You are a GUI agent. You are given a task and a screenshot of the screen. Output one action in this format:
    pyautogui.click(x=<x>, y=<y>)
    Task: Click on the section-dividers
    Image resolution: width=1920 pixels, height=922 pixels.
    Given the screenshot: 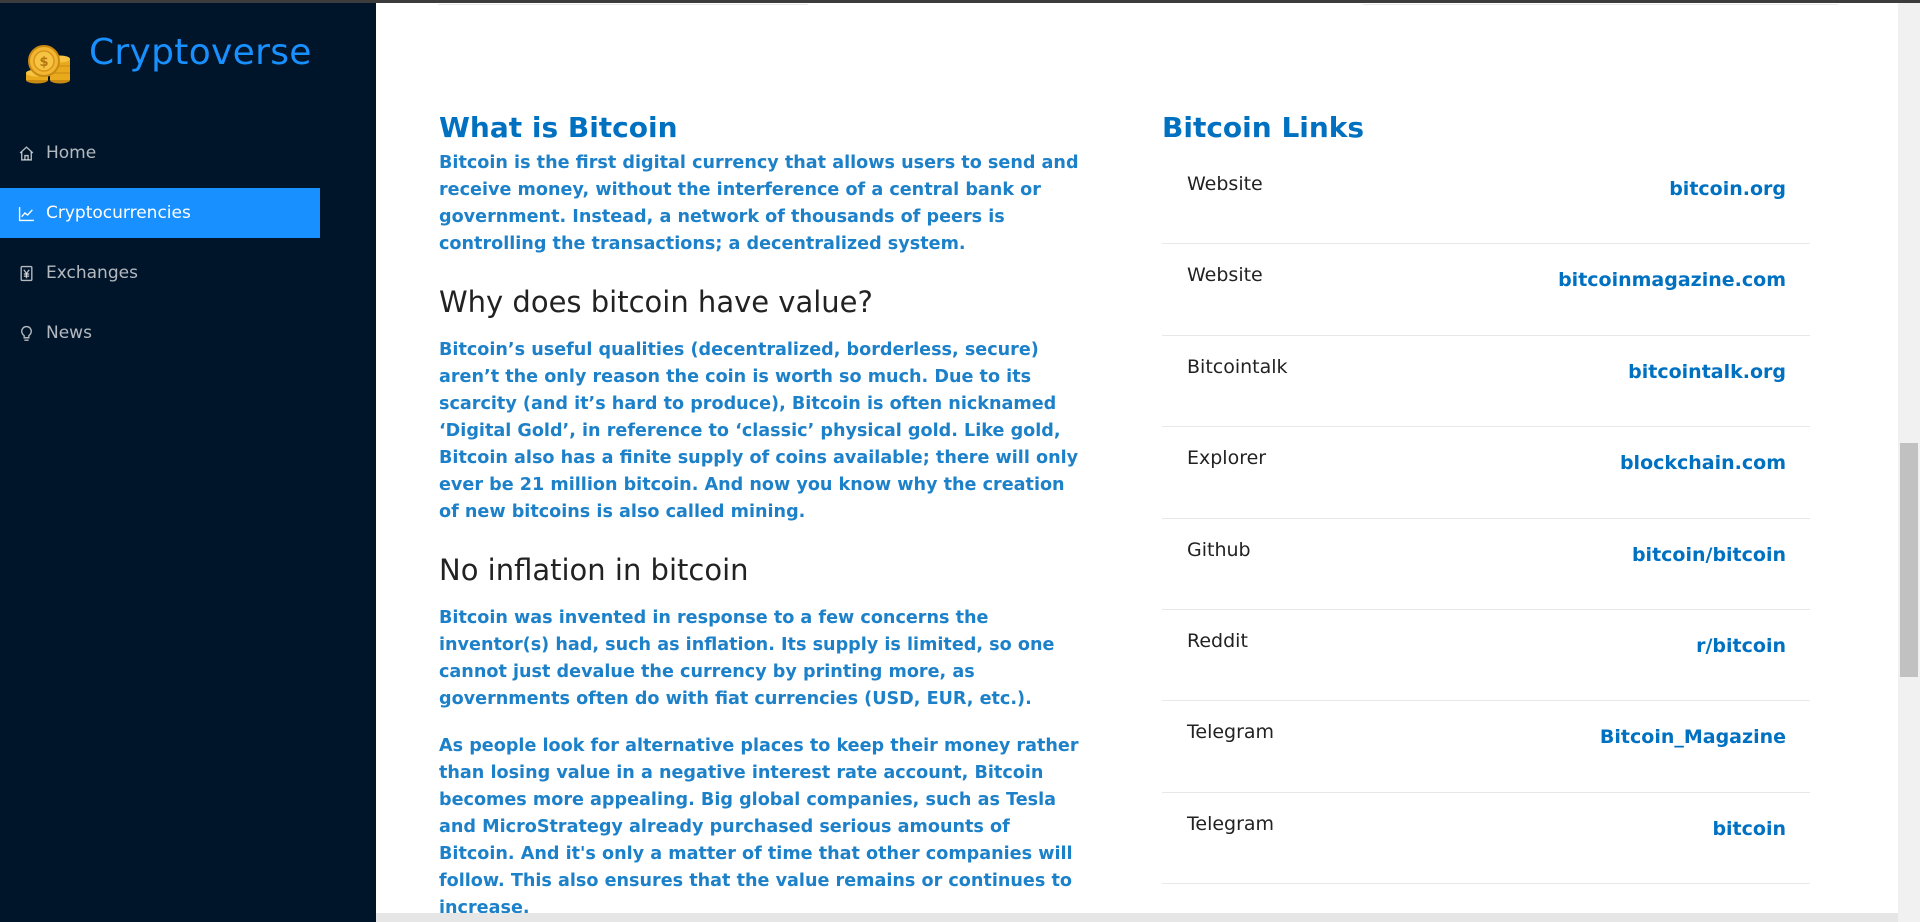 What is the action you would take?
    pyautogui.click(x=1138, y=4)
    